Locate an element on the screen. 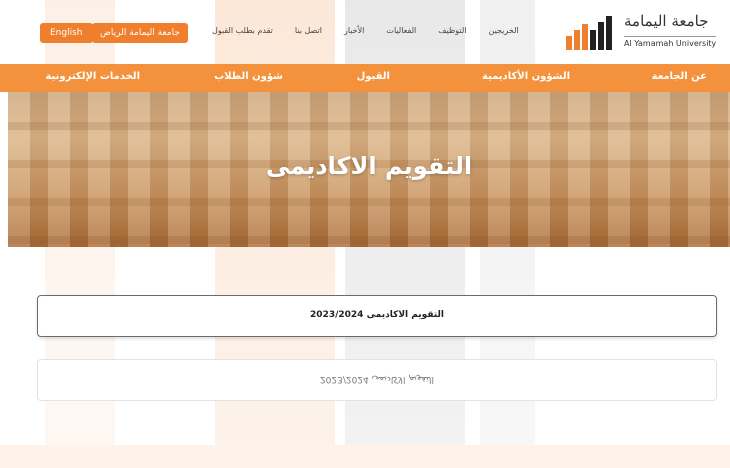  top-link-contact: اتصل بنا is located at coordinates (308, 30).